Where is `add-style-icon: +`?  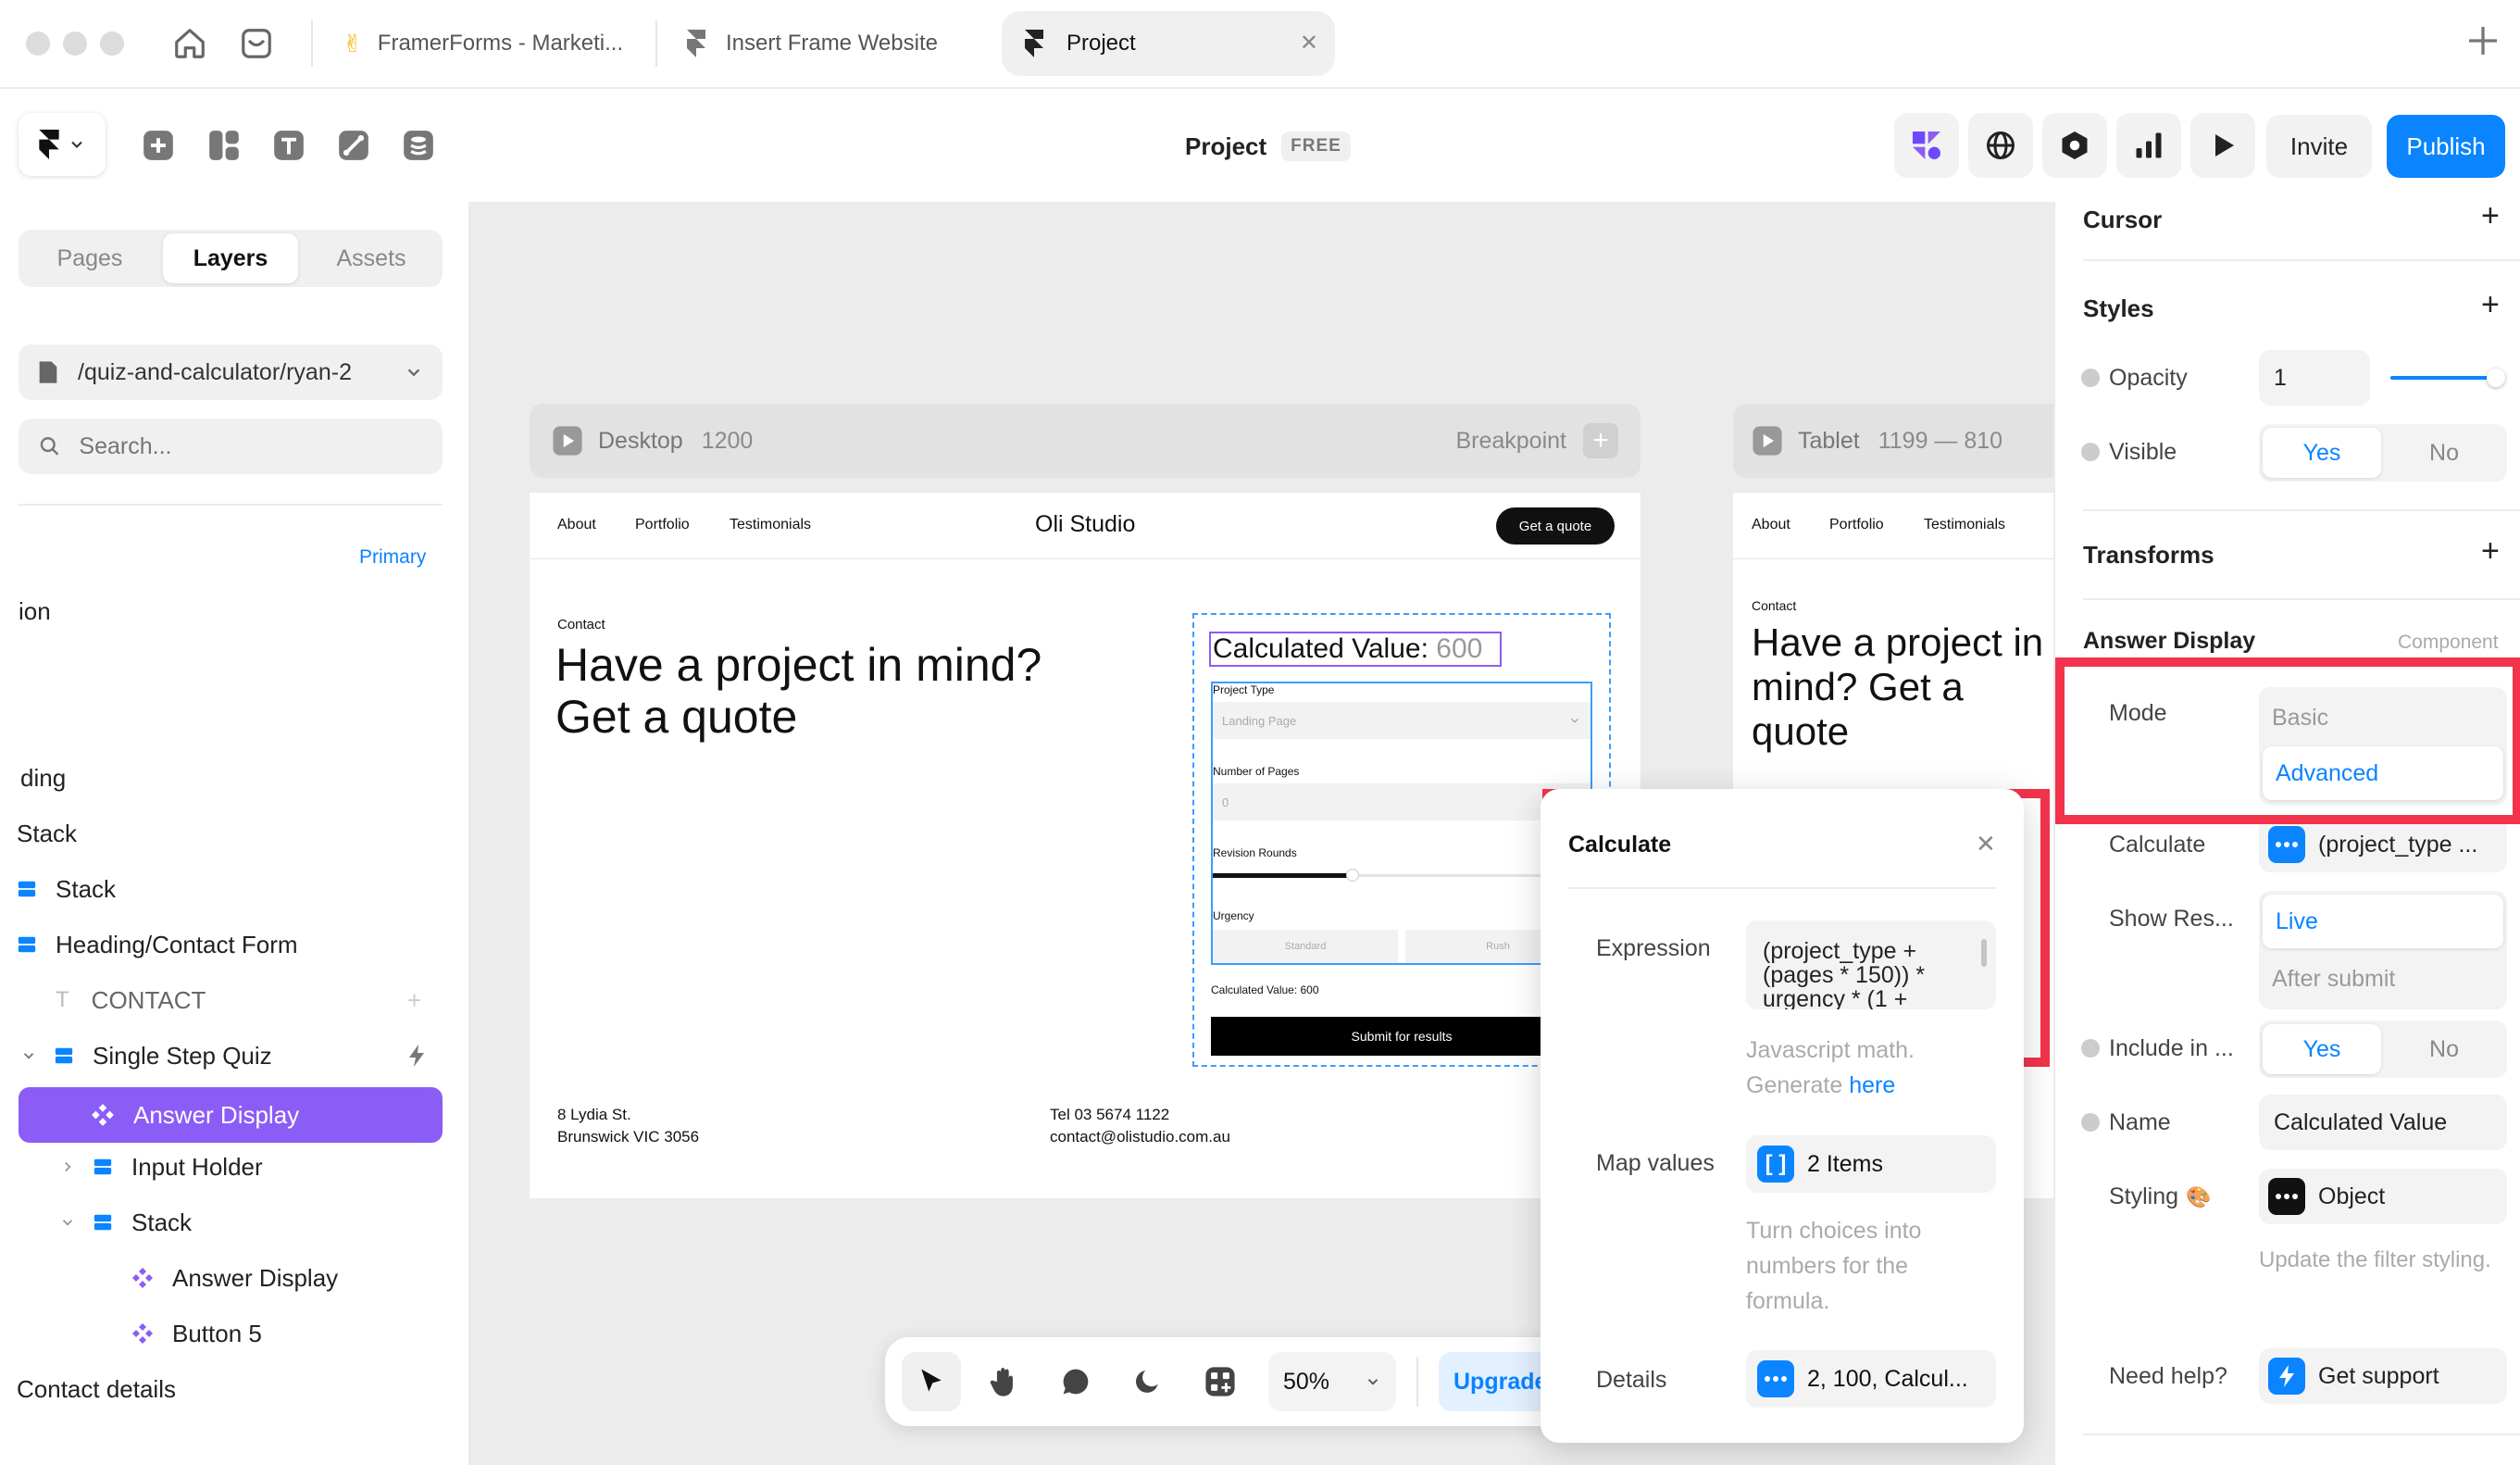 add-style-icon: + is located at coordinates (2490, 305).